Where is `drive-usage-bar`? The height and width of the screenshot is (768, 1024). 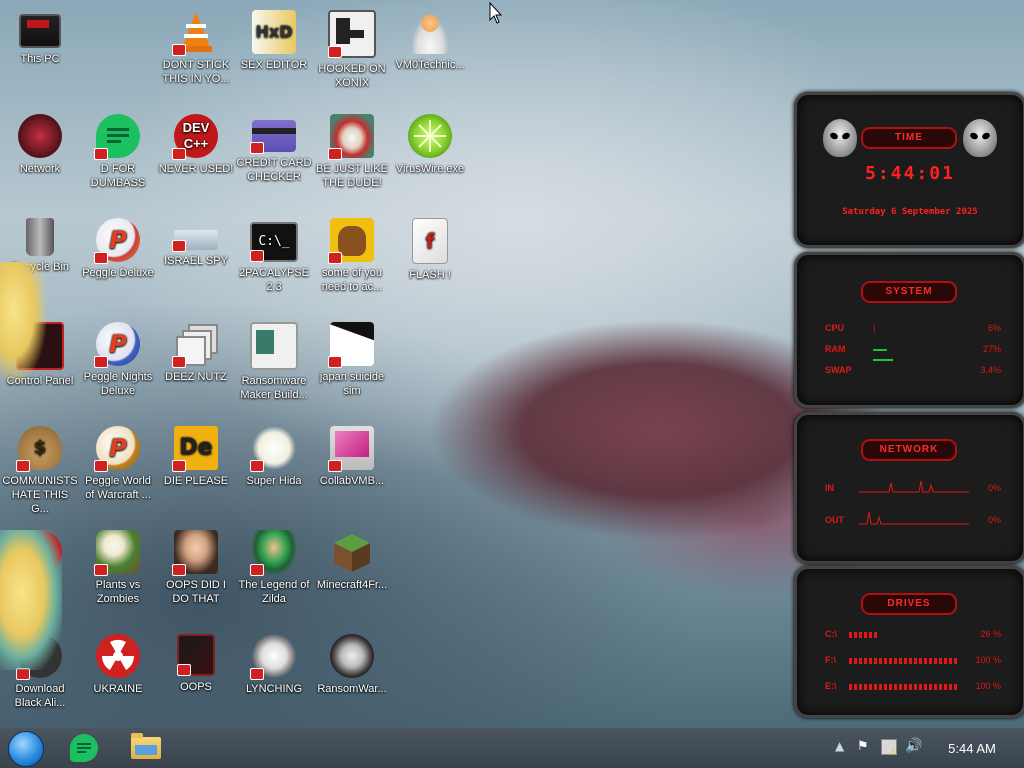 drive-usage-bar is located at coordinates (863, 635).